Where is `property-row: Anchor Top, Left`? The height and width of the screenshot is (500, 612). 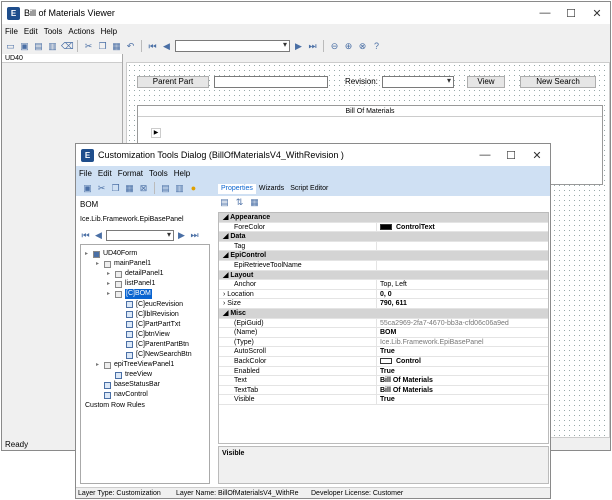
property-row: Anchor Top, Left is located at coordinates (383, 285).